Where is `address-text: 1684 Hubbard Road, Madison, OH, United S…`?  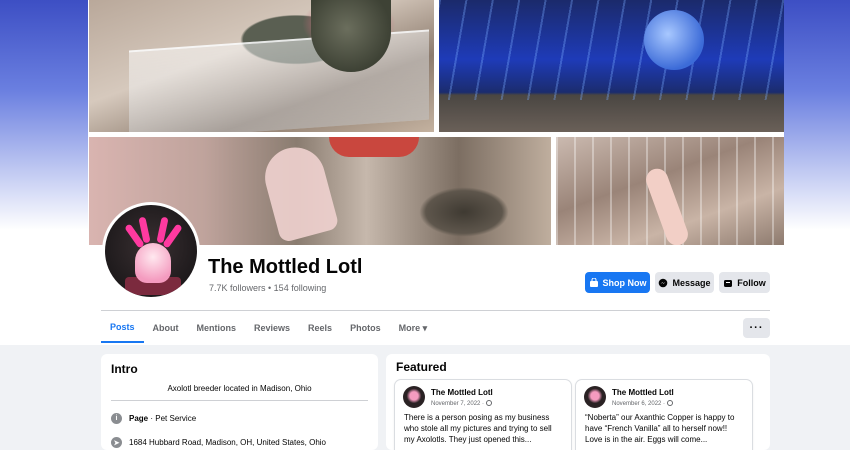
address-text: 1684 Hubbard Road, Madison, OH, United S… is located at coordinates (227, 442).